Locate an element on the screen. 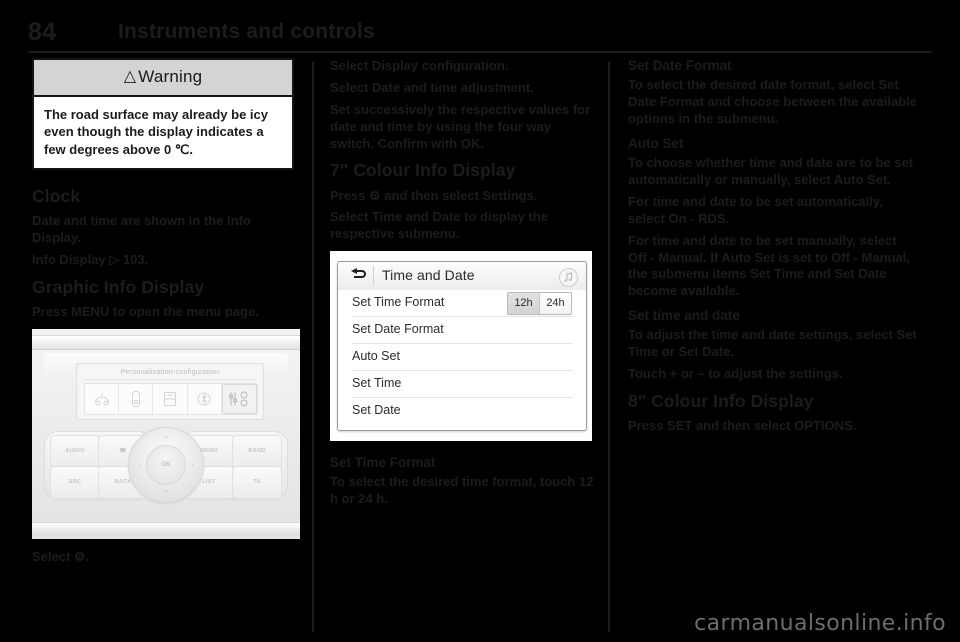 The image size is (960, 642). back-arrow-icon is located at coordinates (357, 276).